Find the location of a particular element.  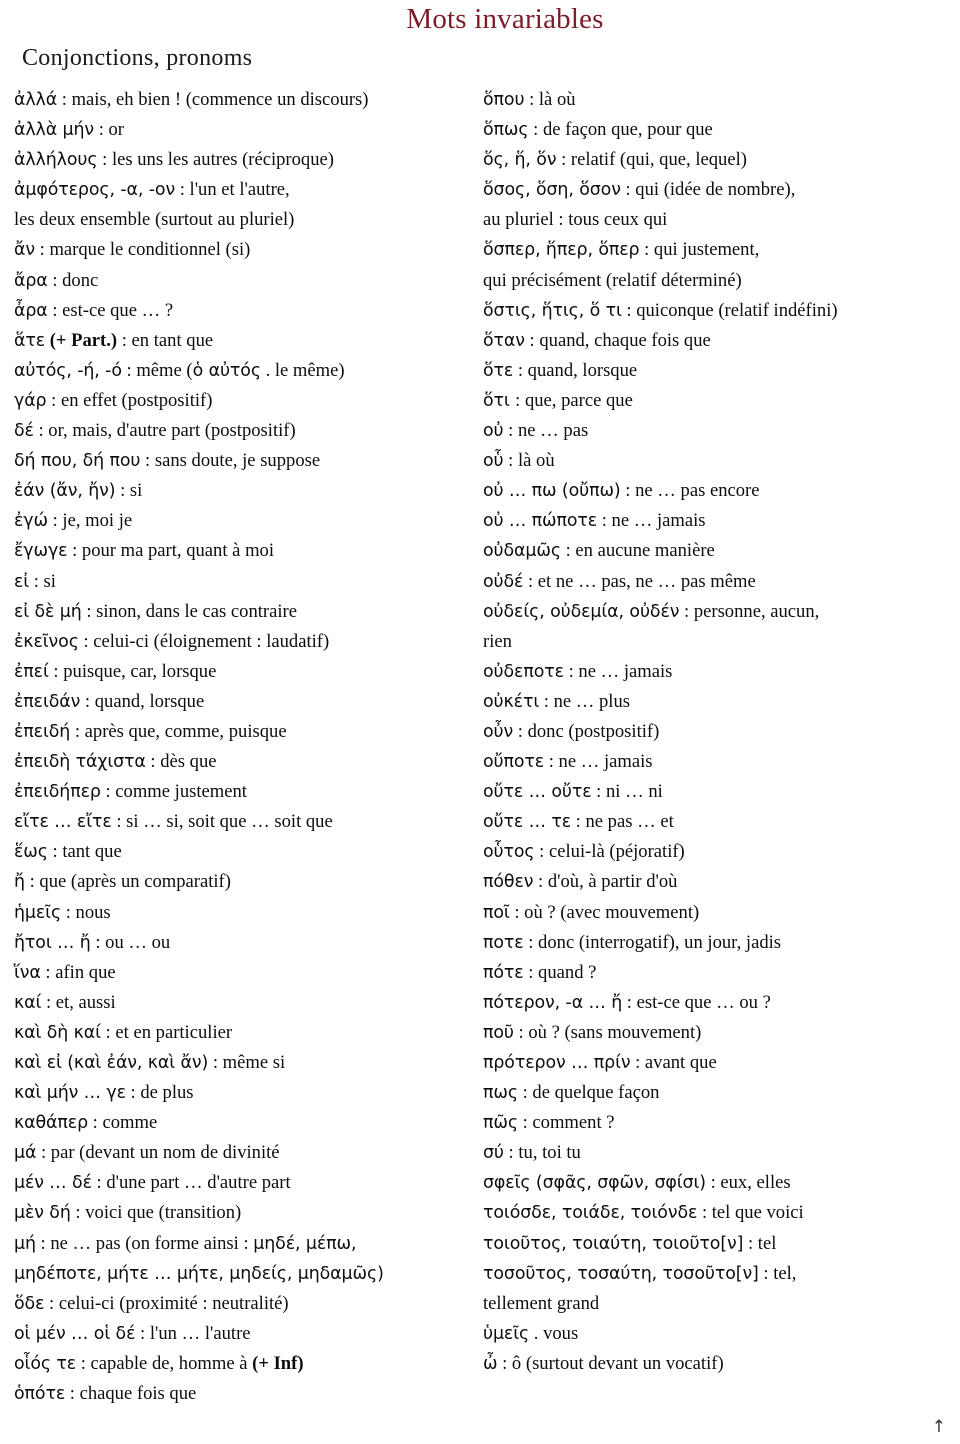

greek-term: ἡμεῖς is located at coordinates (38, 912).